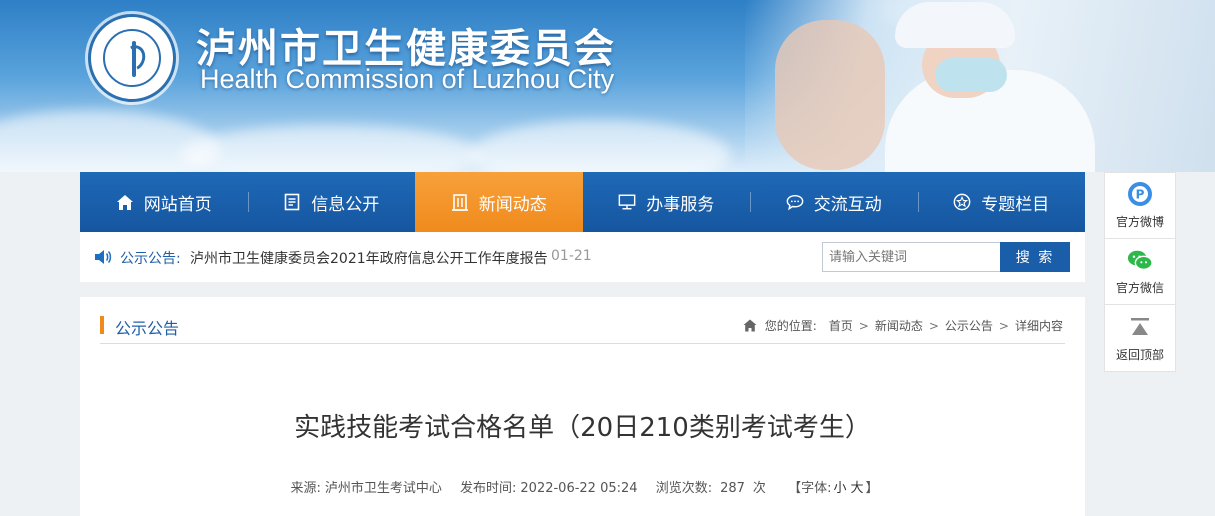 Image resolution: width=1215 pixels, height=516 pixels. What do you see at coordinates (407, 79) in the screenshot?
I see `site-title-en: Health Commission of Luzhou City` at bounding box center [407, 79].